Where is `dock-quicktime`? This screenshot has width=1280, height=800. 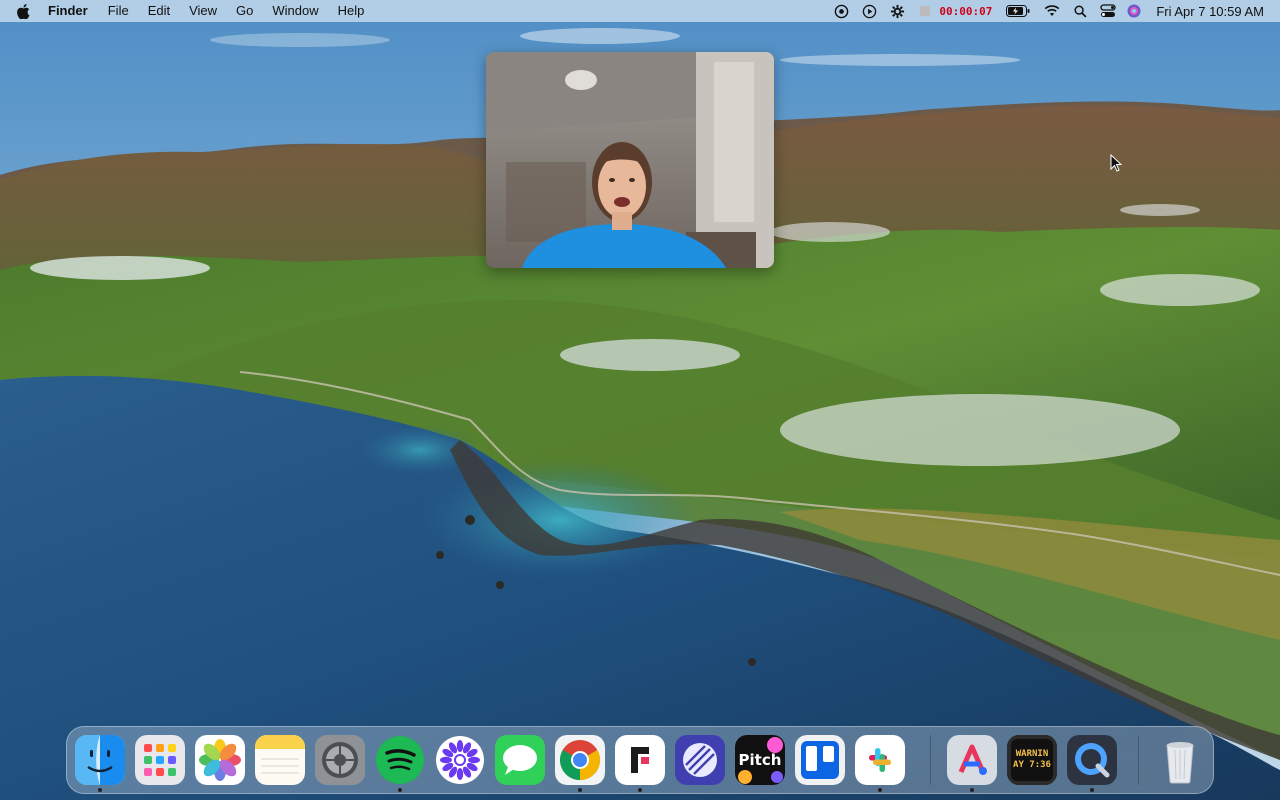 dock-quicktime is located at coordinates (1092, 760).